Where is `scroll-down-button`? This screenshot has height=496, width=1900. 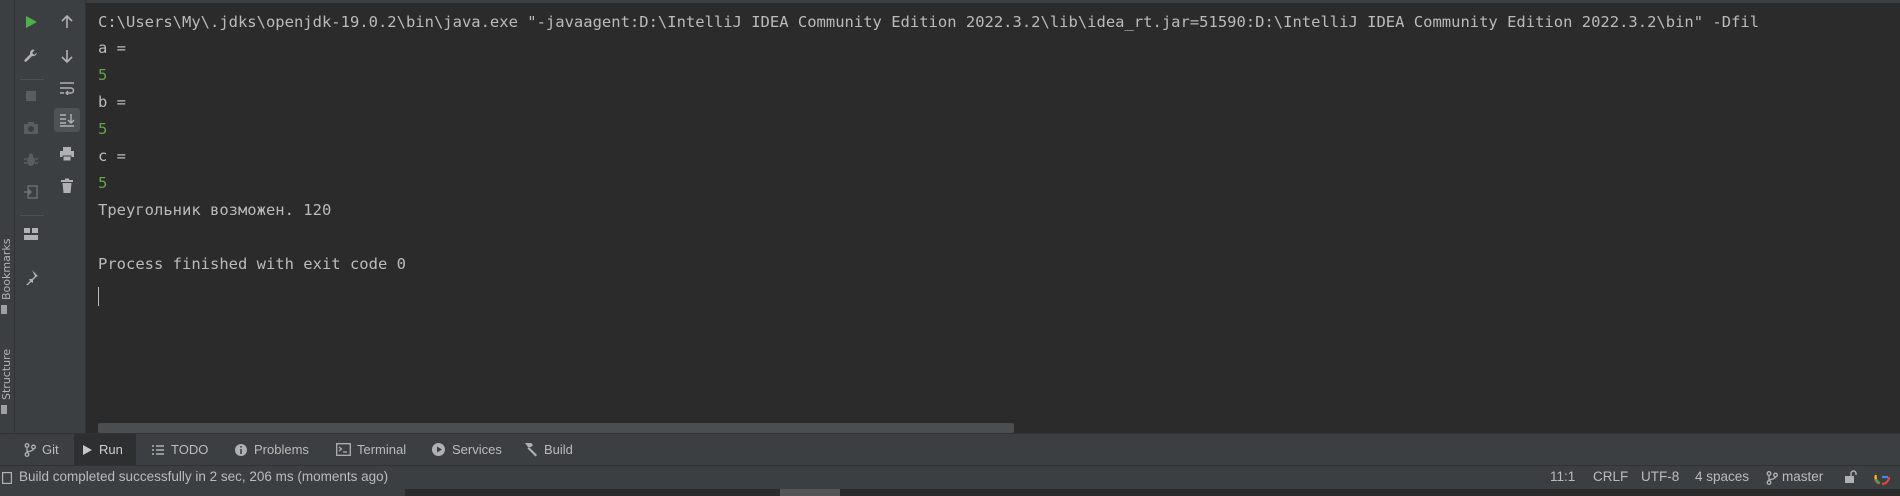 scroll-down-button is located at coordinates (67, 56).